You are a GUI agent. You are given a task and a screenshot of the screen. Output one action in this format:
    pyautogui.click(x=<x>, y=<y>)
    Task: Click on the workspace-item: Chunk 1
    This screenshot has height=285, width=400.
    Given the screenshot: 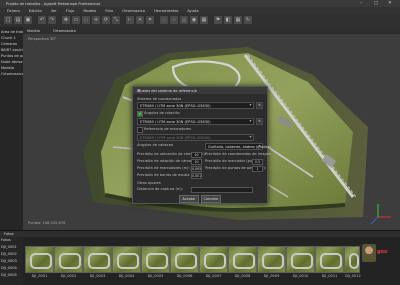 What is the action you would take?
    pyautogui.click(x=8, y=38)
    